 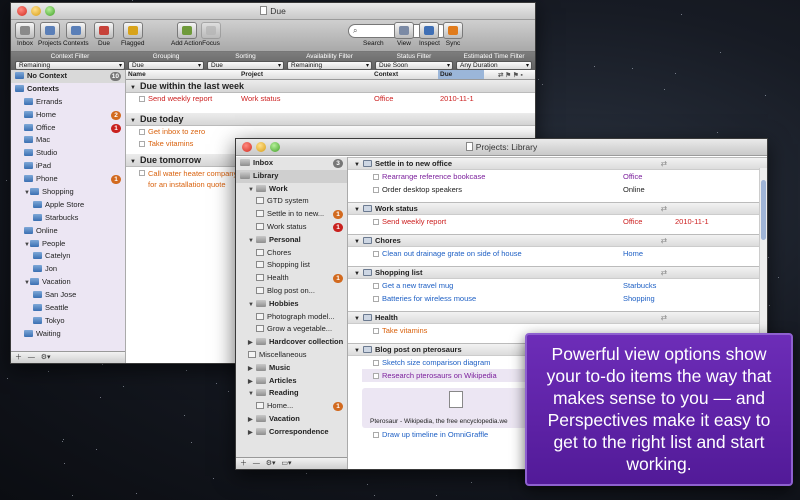 What do you see at coordinates (494, 65) in the screenshot?
I see `filter-select: Any Duration` at bounding box center [494, 65].